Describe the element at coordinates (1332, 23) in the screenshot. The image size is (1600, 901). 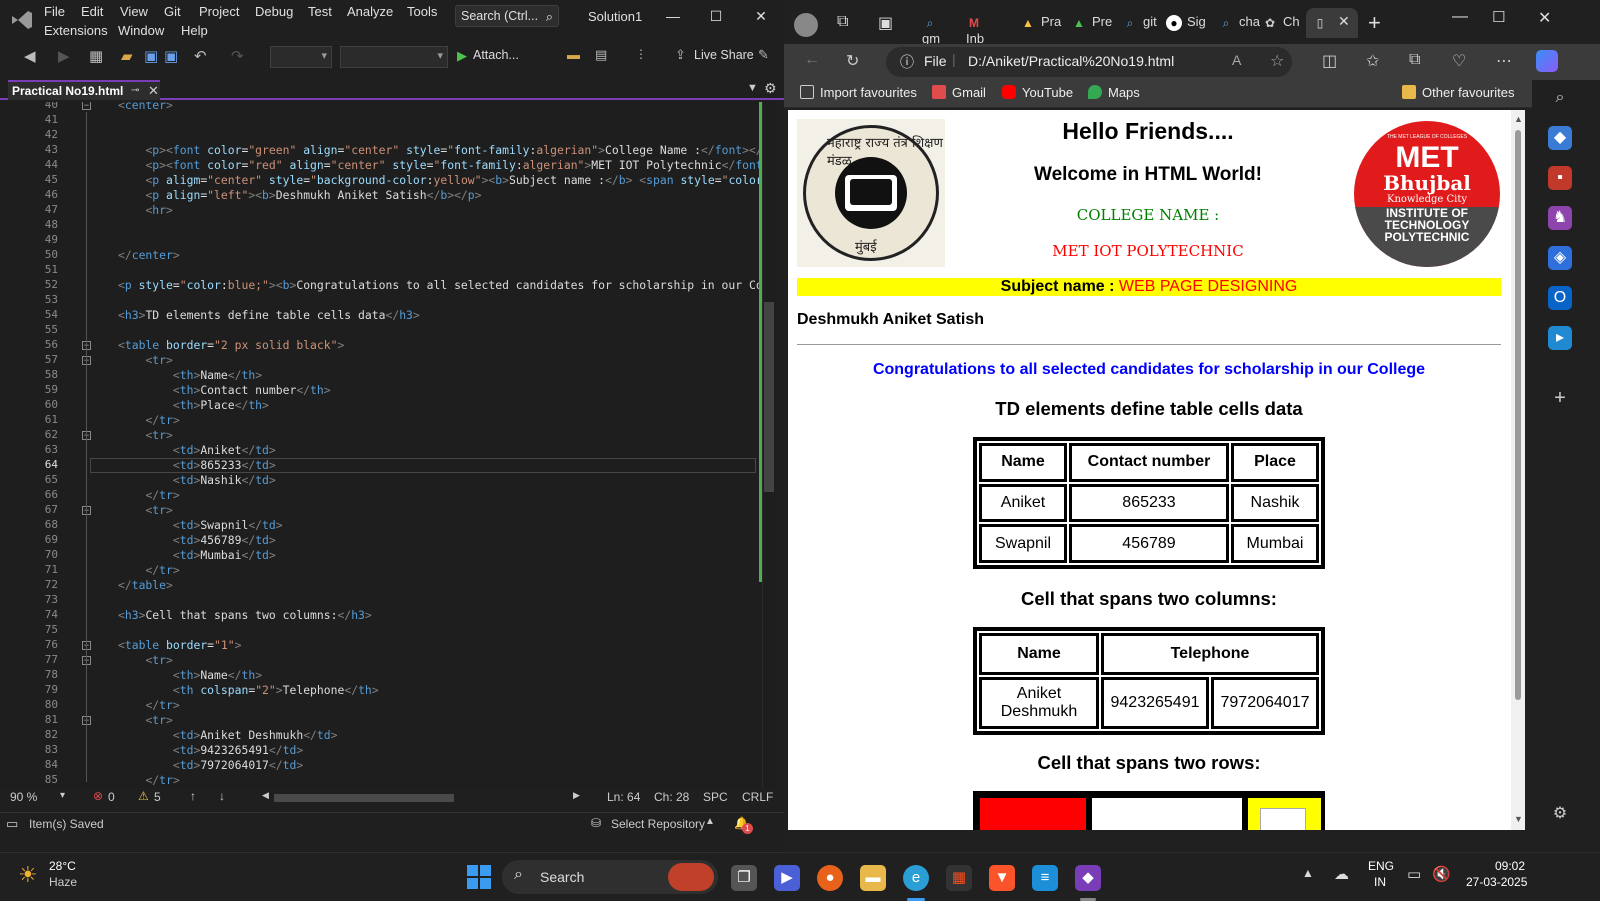
I see `browser-tab-active: ▯ ✕` at that location.